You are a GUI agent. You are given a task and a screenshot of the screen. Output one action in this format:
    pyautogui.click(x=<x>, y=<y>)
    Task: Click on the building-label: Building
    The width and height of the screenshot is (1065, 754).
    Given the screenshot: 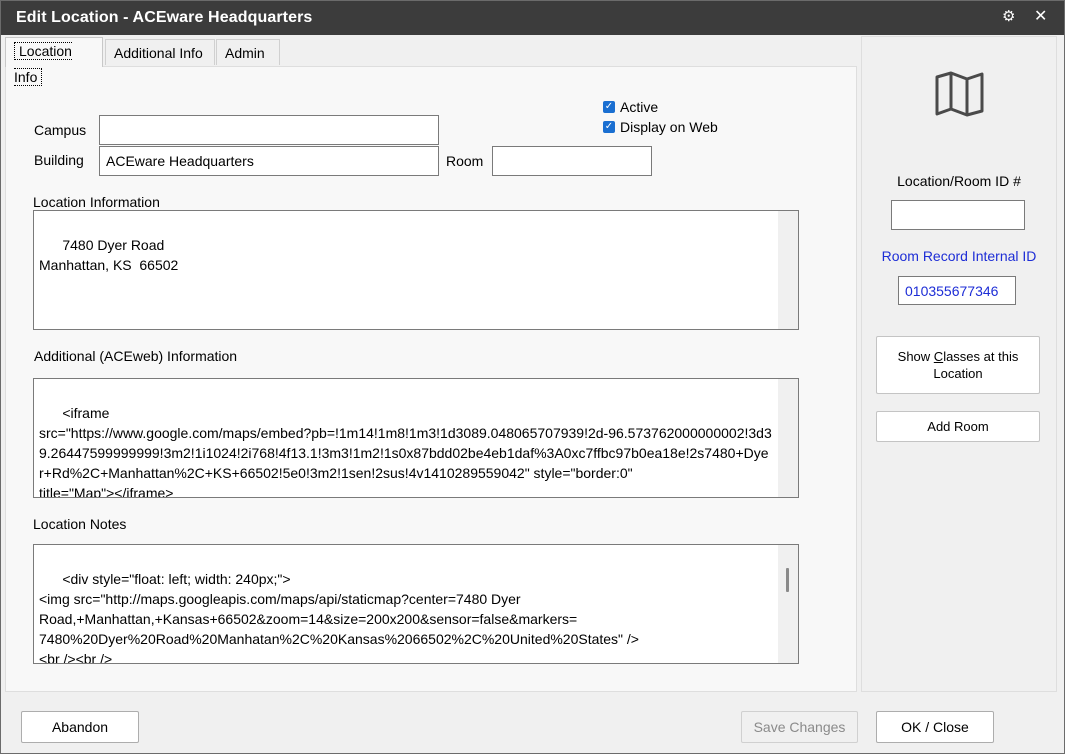 What is the action you would take?
    pyautogui.click(x=59, y=160)
    